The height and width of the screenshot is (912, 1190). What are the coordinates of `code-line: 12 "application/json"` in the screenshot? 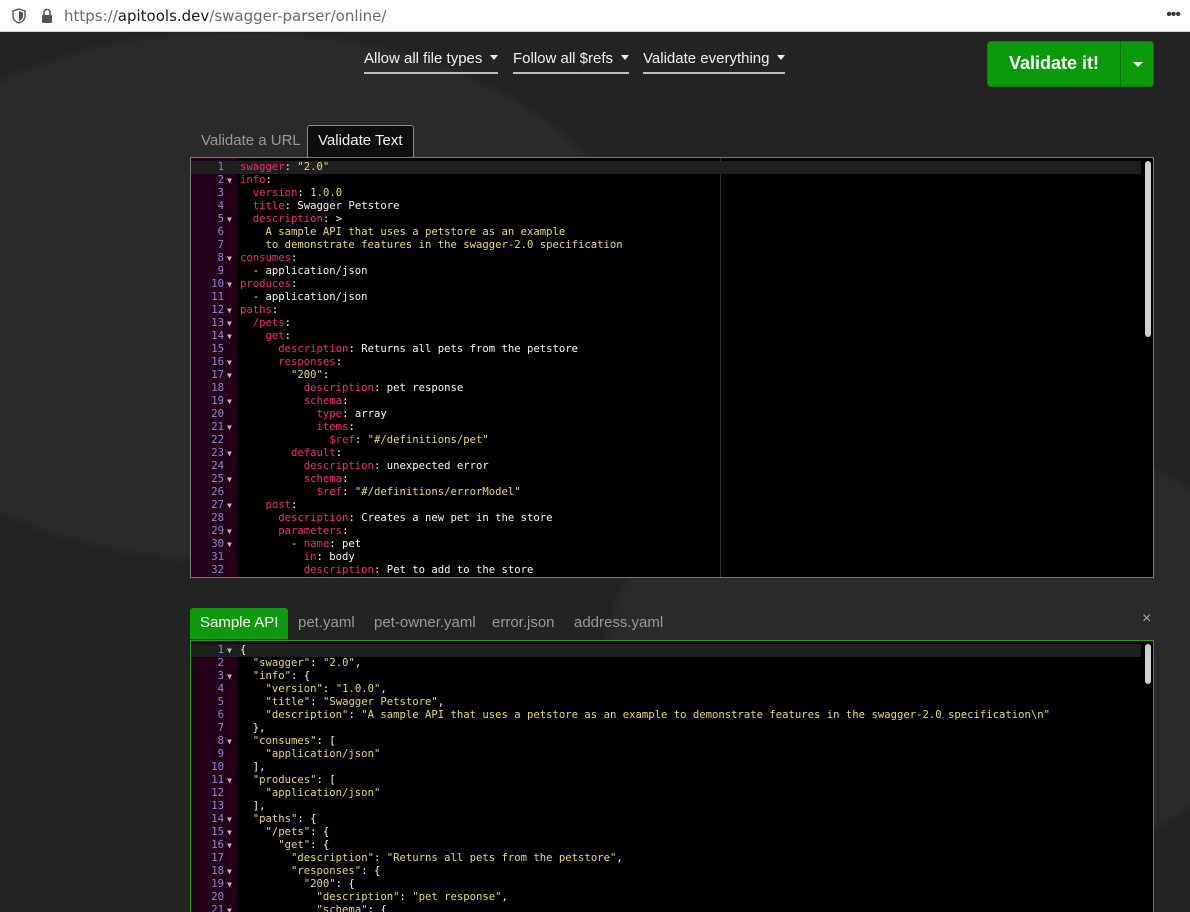 It's located at (666, 793).